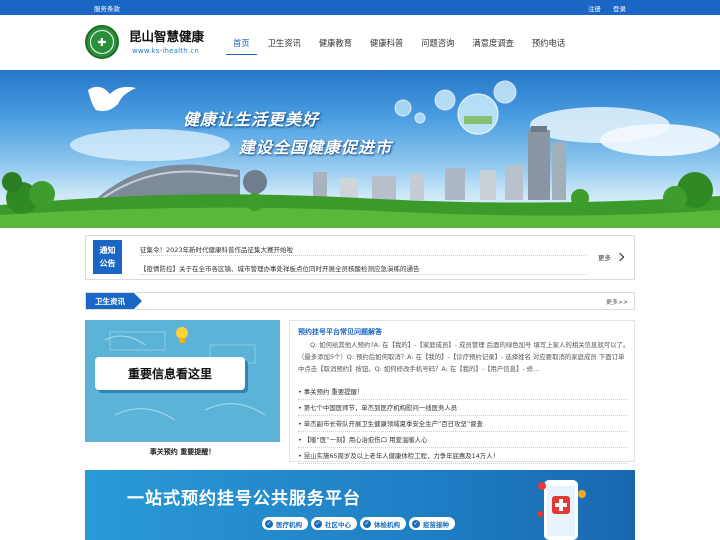 The width and height of the screenshot is (720, 540). I want to click on featured-image-card: 重要信息看这里, so click(182, 381).